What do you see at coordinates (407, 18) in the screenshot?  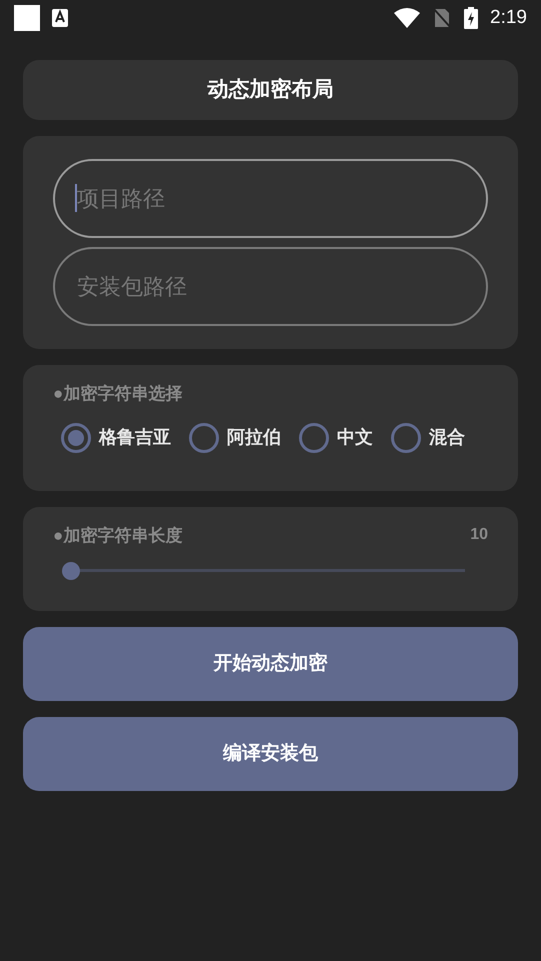 I see `wifi-icon` at bounding box center [407, 18].